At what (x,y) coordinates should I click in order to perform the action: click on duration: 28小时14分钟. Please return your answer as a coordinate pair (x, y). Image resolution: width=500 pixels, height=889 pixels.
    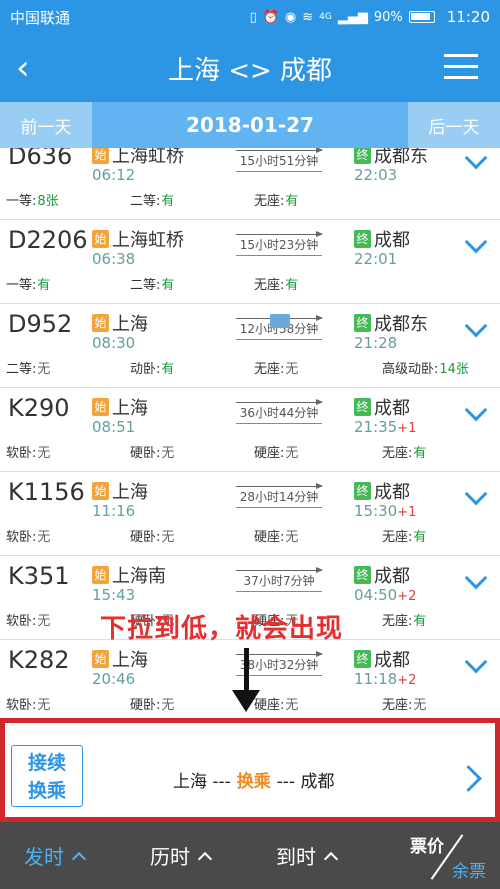
    Looking at the image, I should click on (279, 495).